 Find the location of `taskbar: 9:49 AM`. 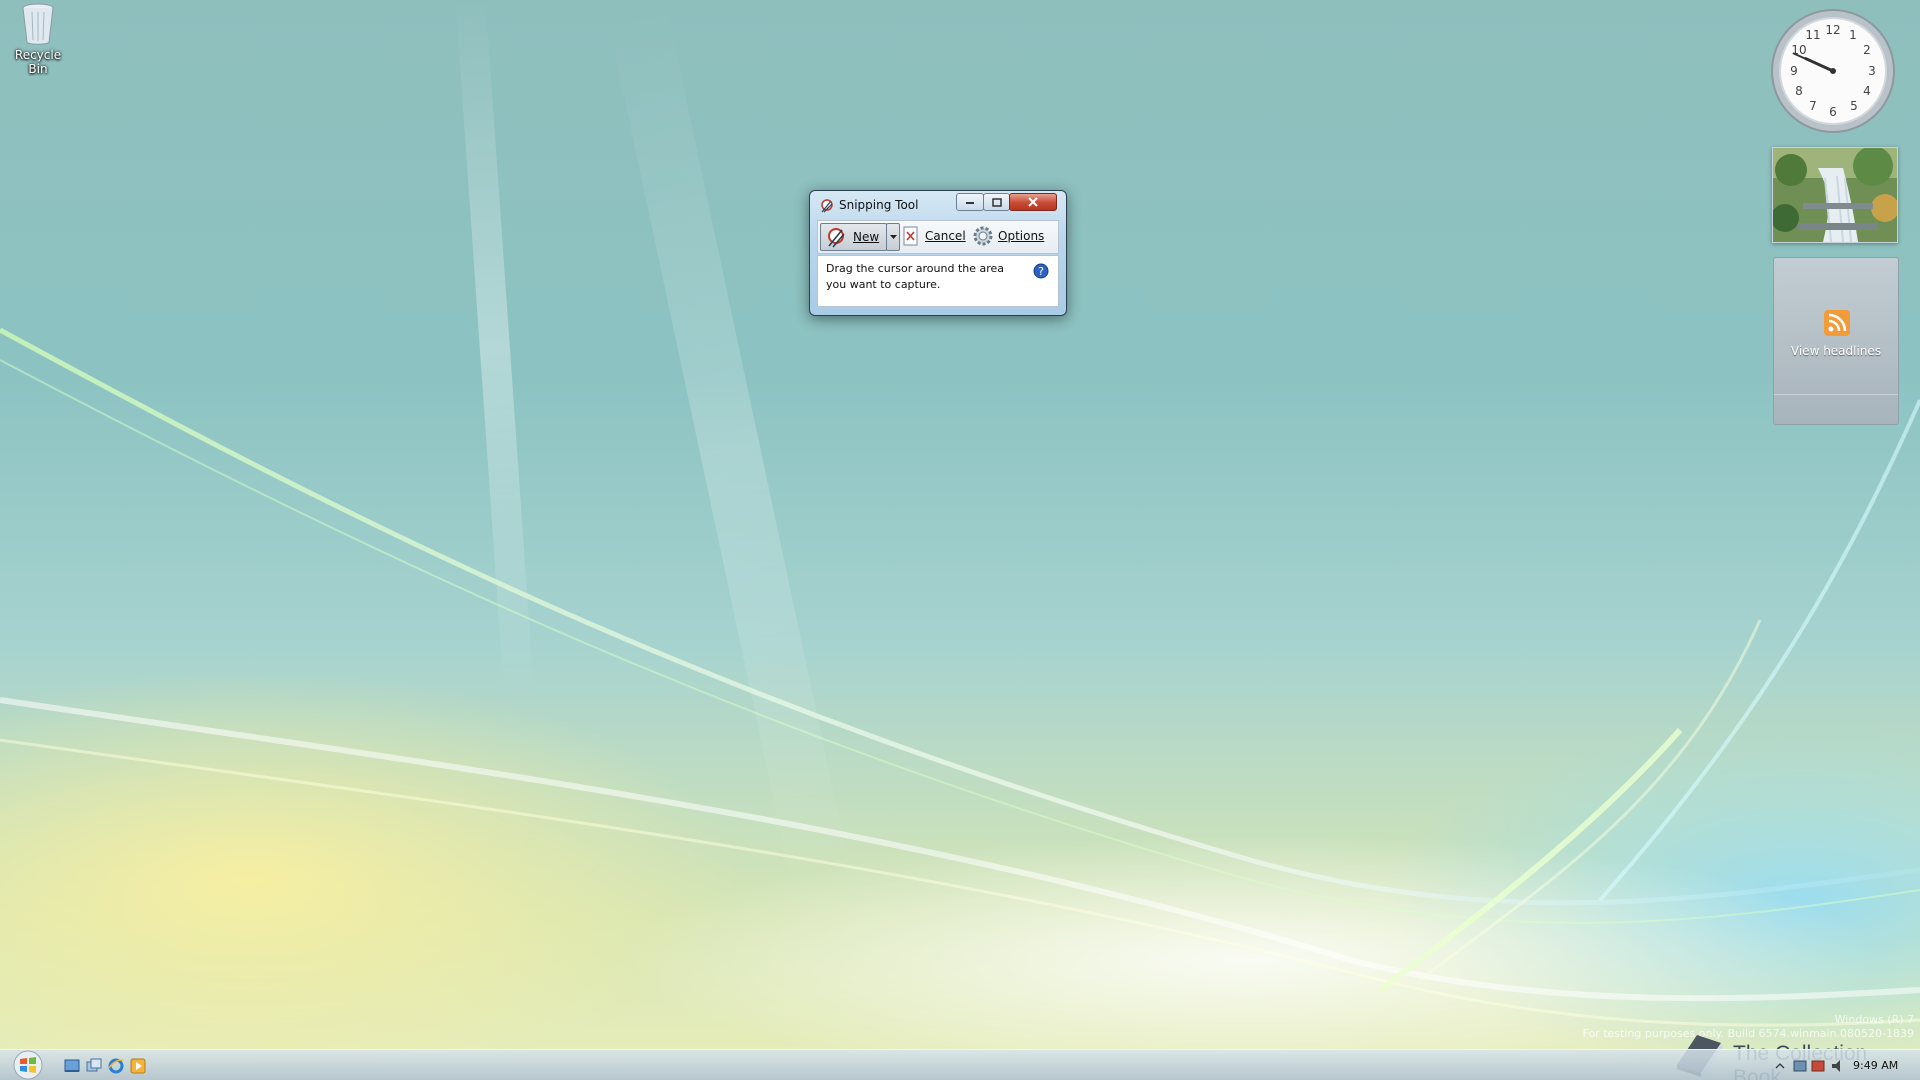

taskbar: 9:49 AM is located at coordinates (960, 1064).